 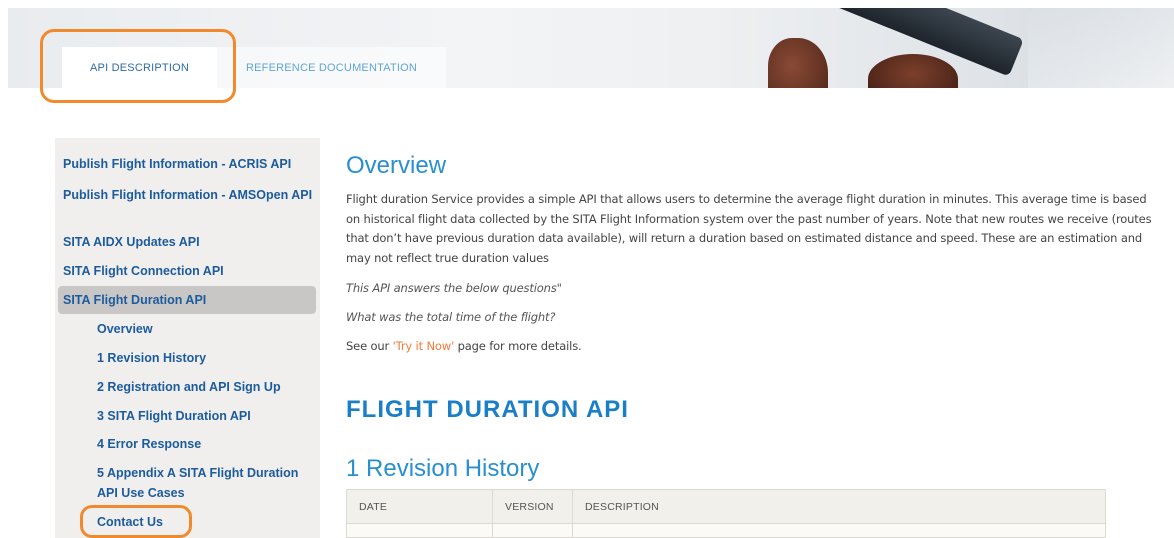 What do you see at coordinates (913, 71) in the screenshot?
I see `hand-image-secondary` at bounding box center [913, 71].